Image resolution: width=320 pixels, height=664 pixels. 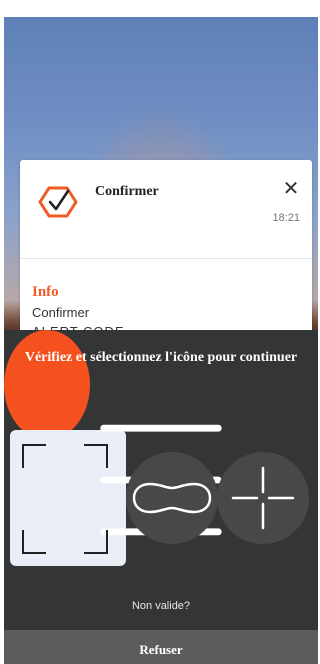 I want to click on divider, so click(x=166, y=258).